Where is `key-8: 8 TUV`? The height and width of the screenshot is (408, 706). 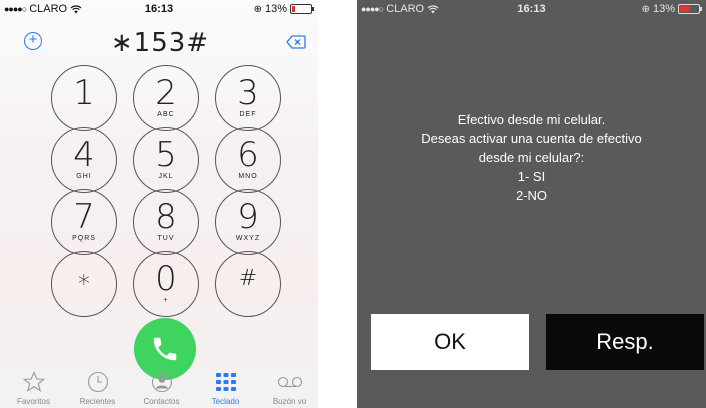
key-8: 8 TUV is located at coordinates (166, 222).